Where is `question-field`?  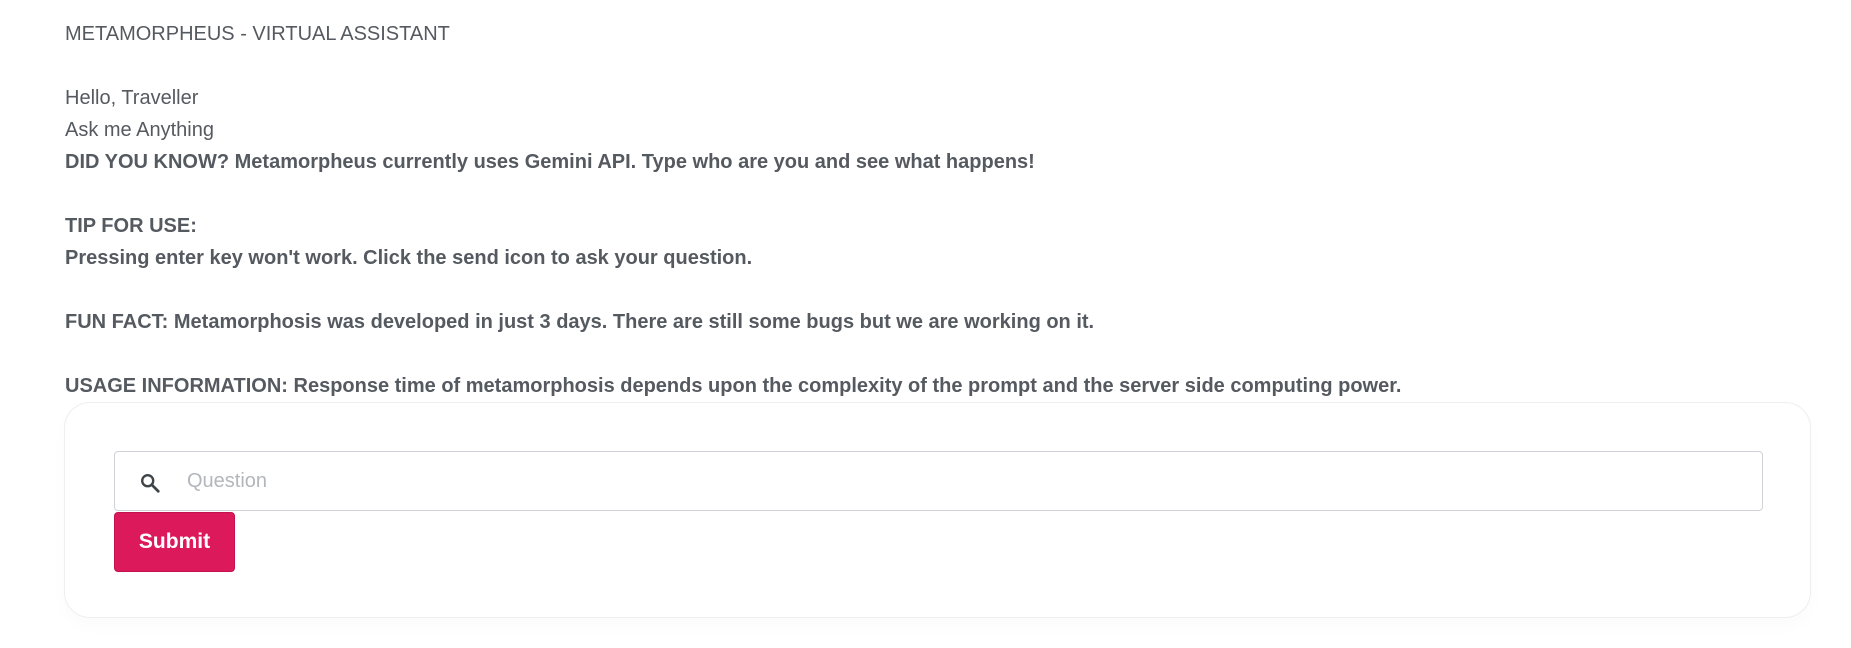 question-field is located at coordinates (938, 481).